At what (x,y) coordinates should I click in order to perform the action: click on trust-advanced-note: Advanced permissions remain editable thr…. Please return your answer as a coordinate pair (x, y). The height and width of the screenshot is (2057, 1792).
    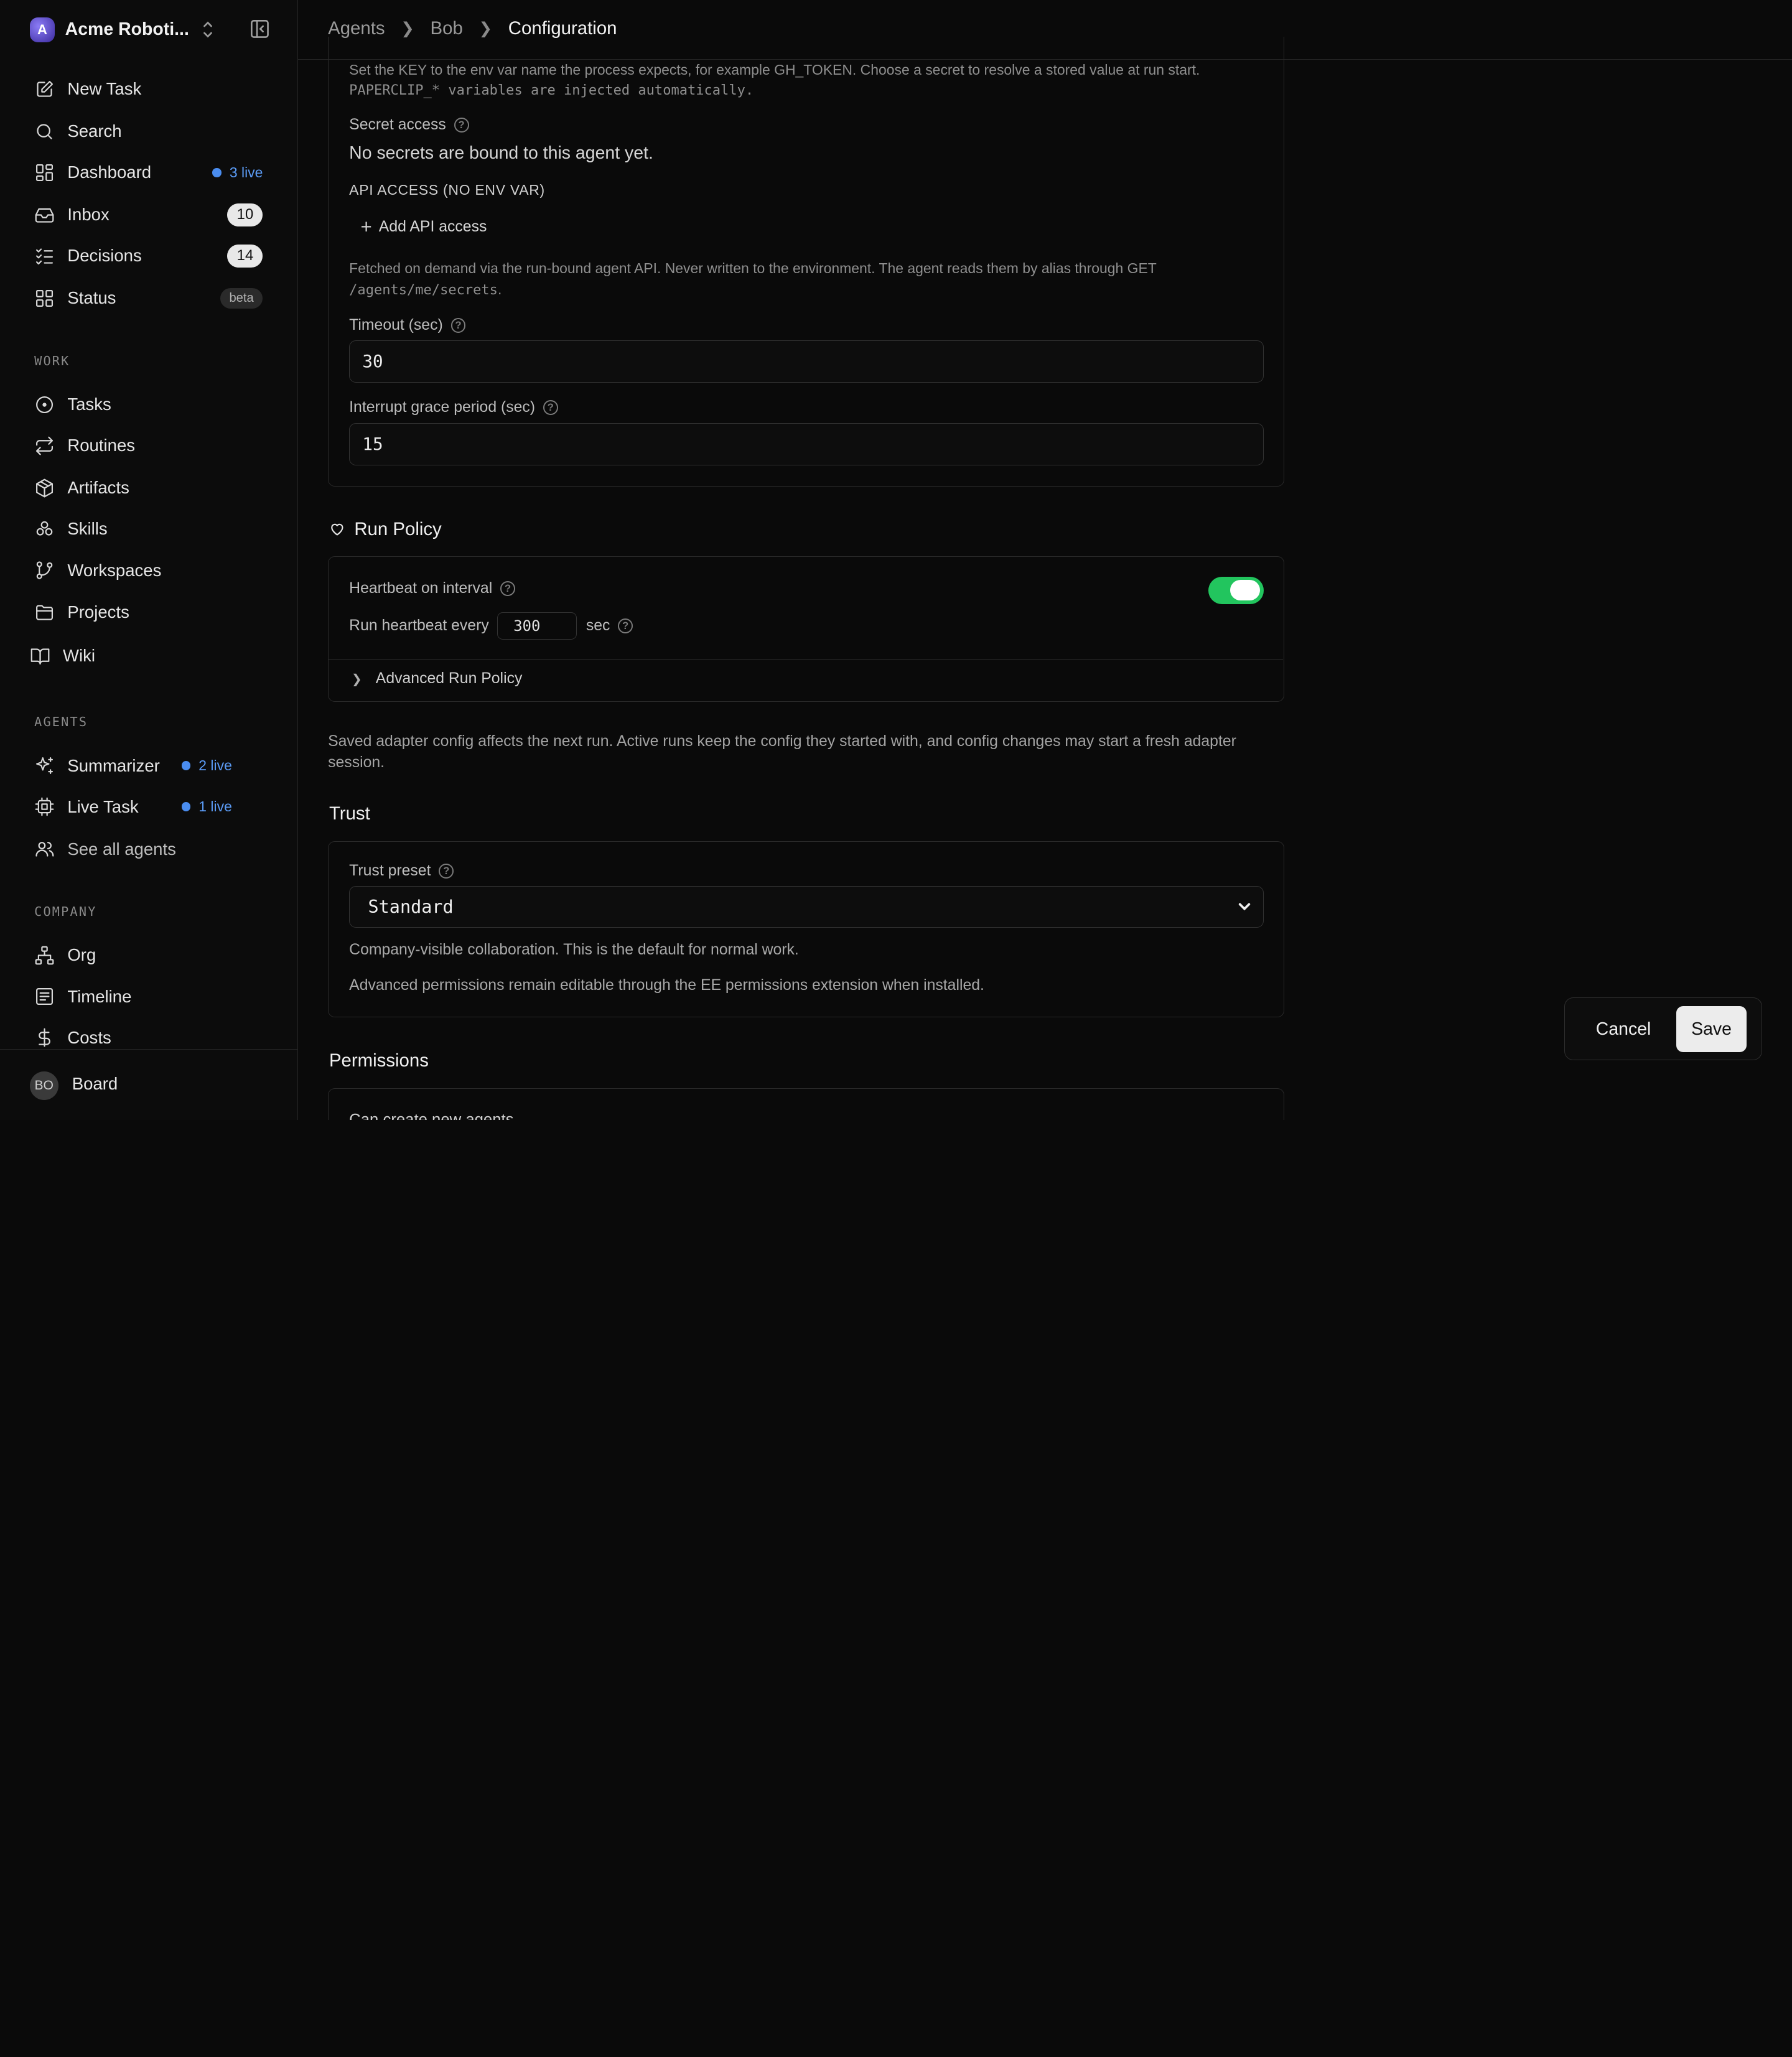
    Looking at the image, I should click on (666, 985).